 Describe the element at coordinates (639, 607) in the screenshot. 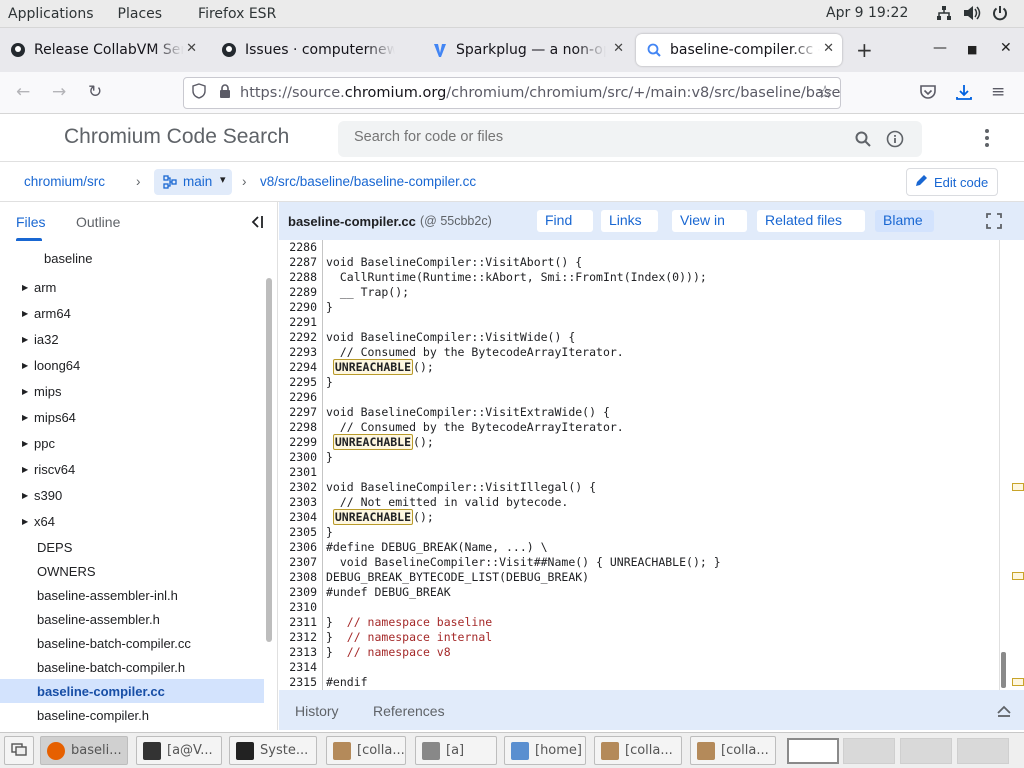

I see `code-line: 2310` at that location.